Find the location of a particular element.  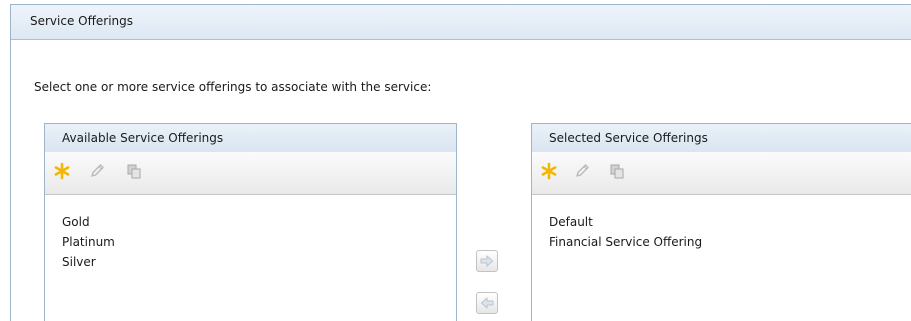

remove-from-selected-button is located at coordinates (487, 303).